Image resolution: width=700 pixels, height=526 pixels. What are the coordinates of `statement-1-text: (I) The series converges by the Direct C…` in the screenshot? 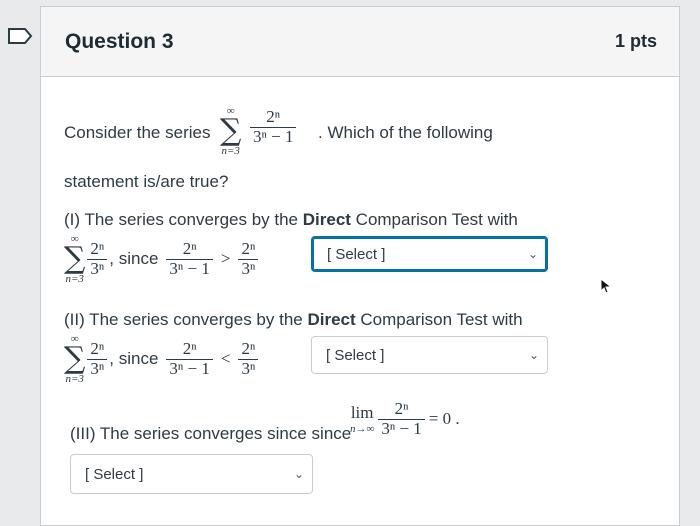 It's located at (291, 219).